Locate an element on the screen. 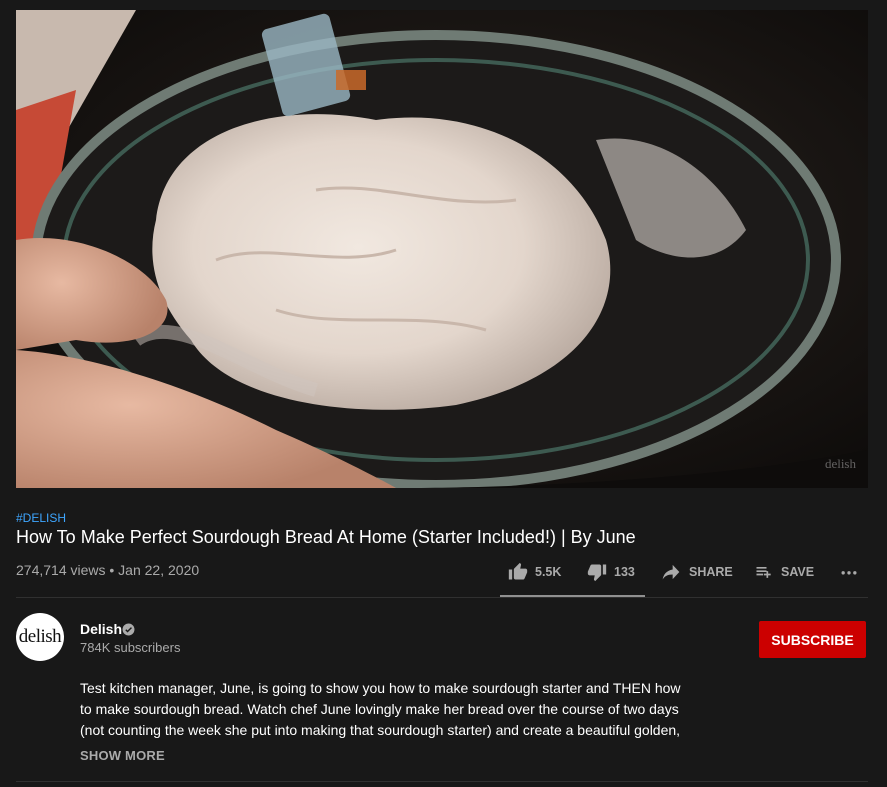 The width and height of the screenshot is (887, 787). share-label: SHARE is located at coordinates (711, 572).